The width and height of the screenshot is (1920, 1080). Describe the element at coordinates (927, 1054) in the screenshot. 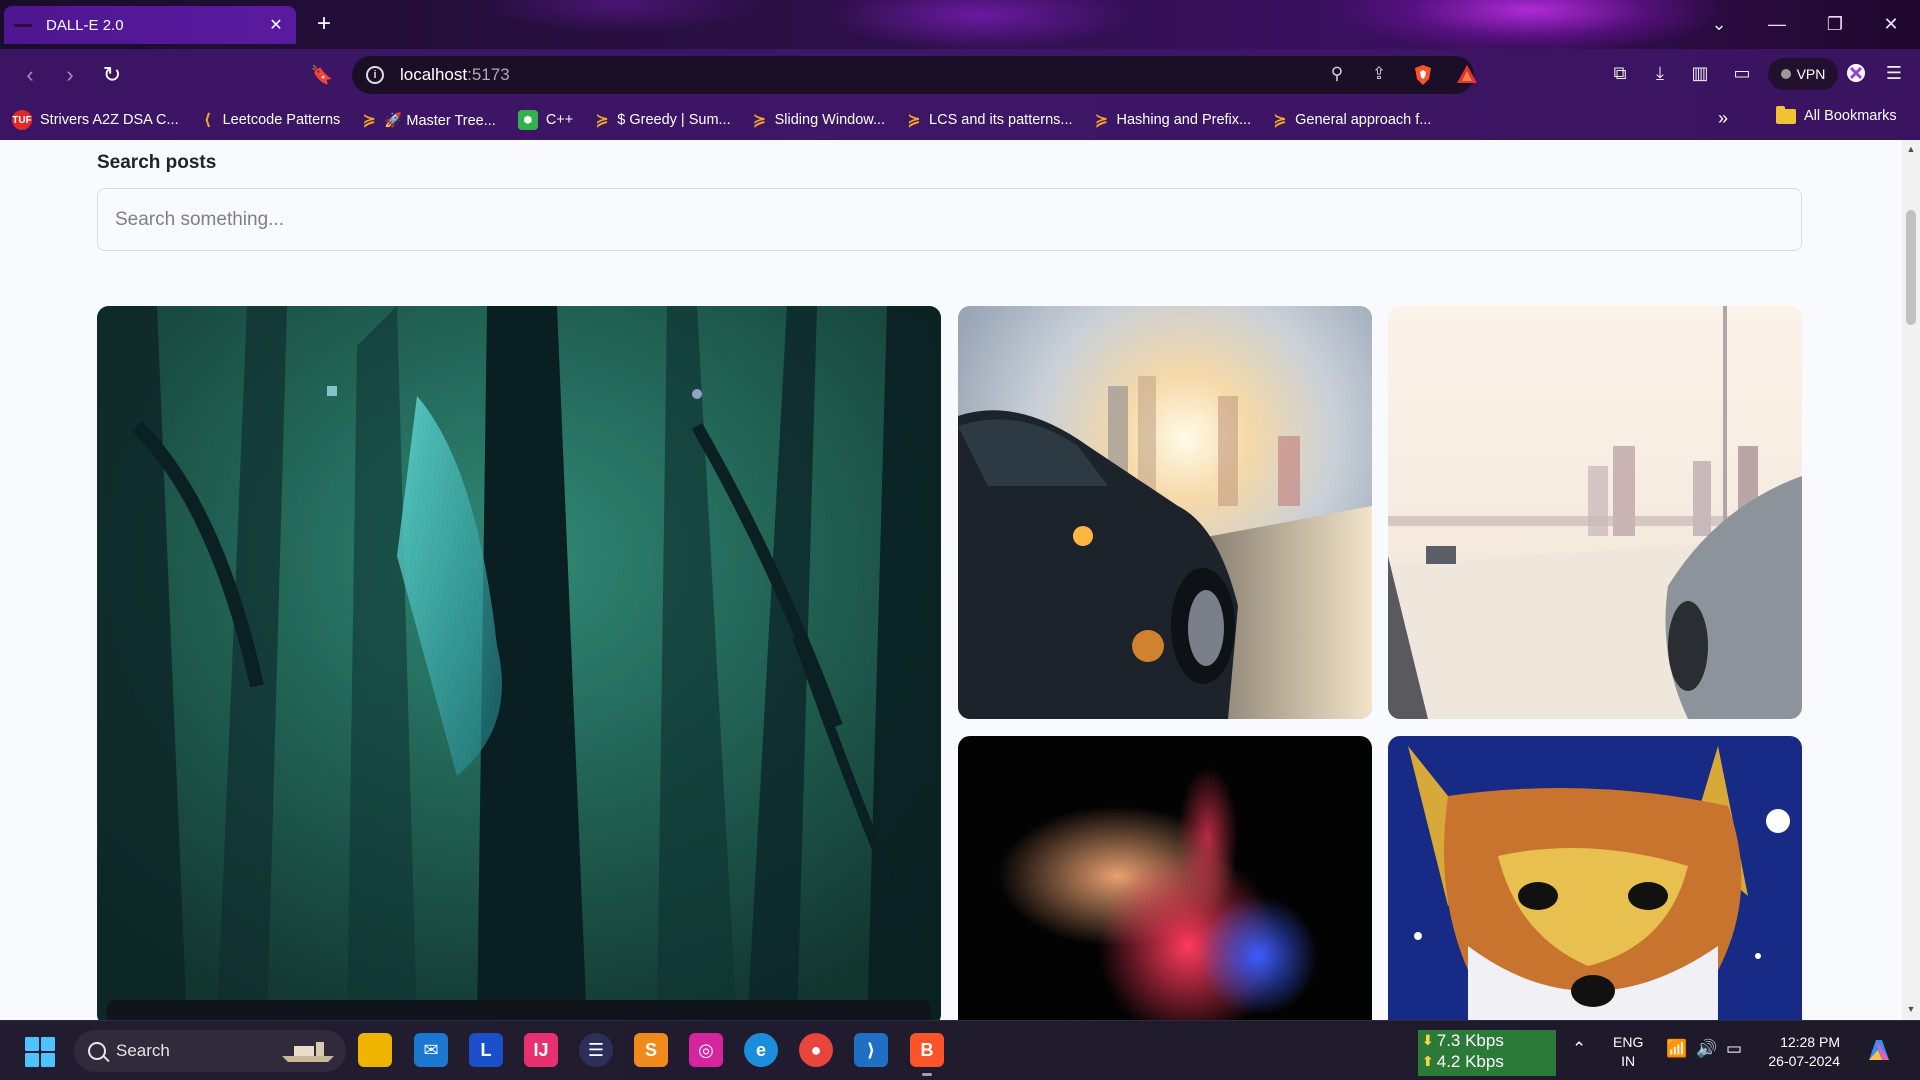

I see `brave-icon: B` at that location.